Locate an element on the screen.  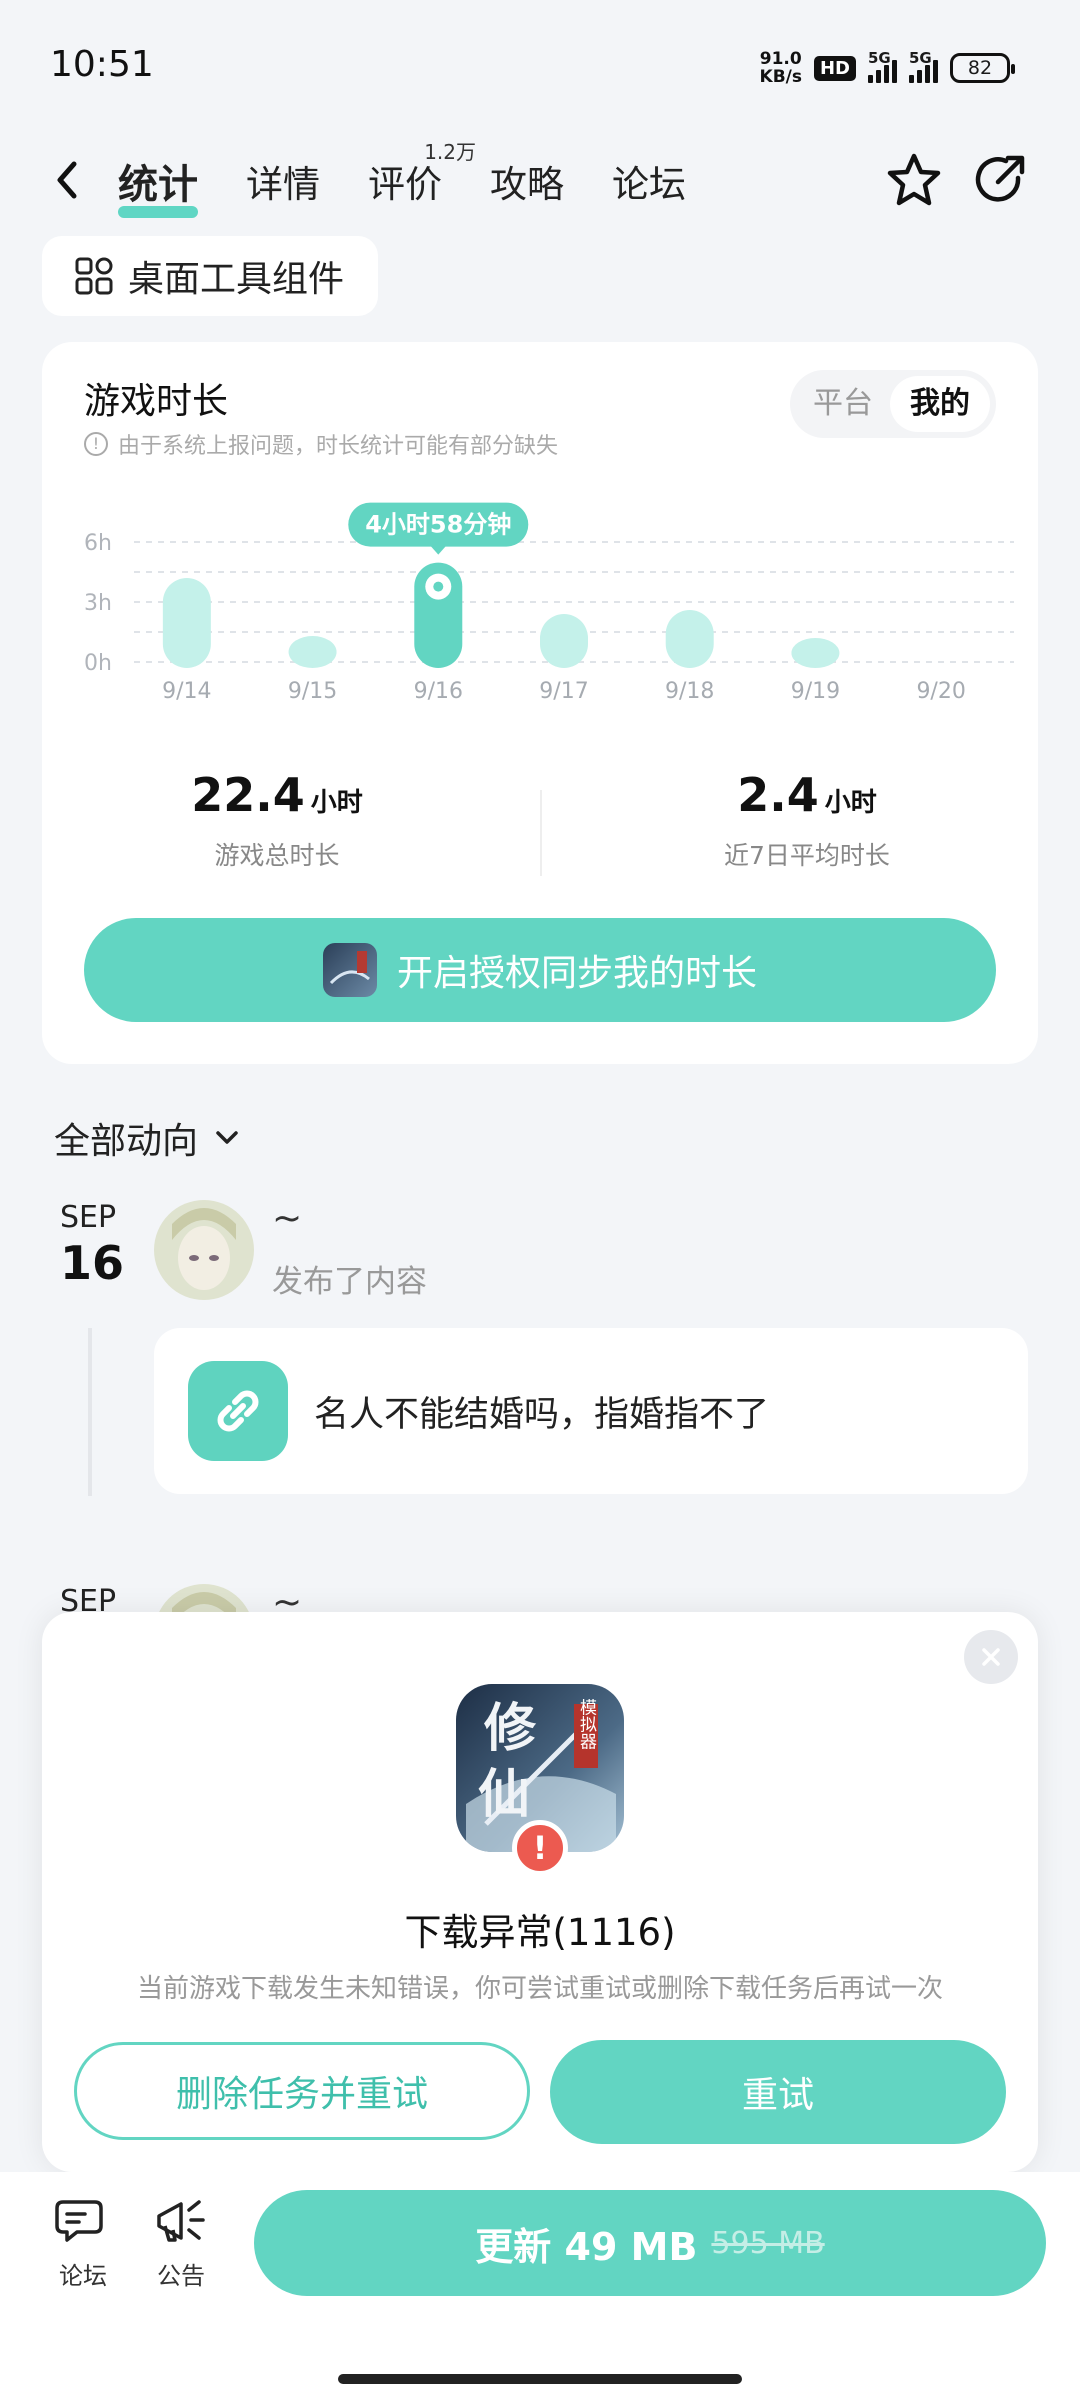
status-indicators: 91.0 KB/s HD 5G 5G 82 is located at coordinates (887, 68).